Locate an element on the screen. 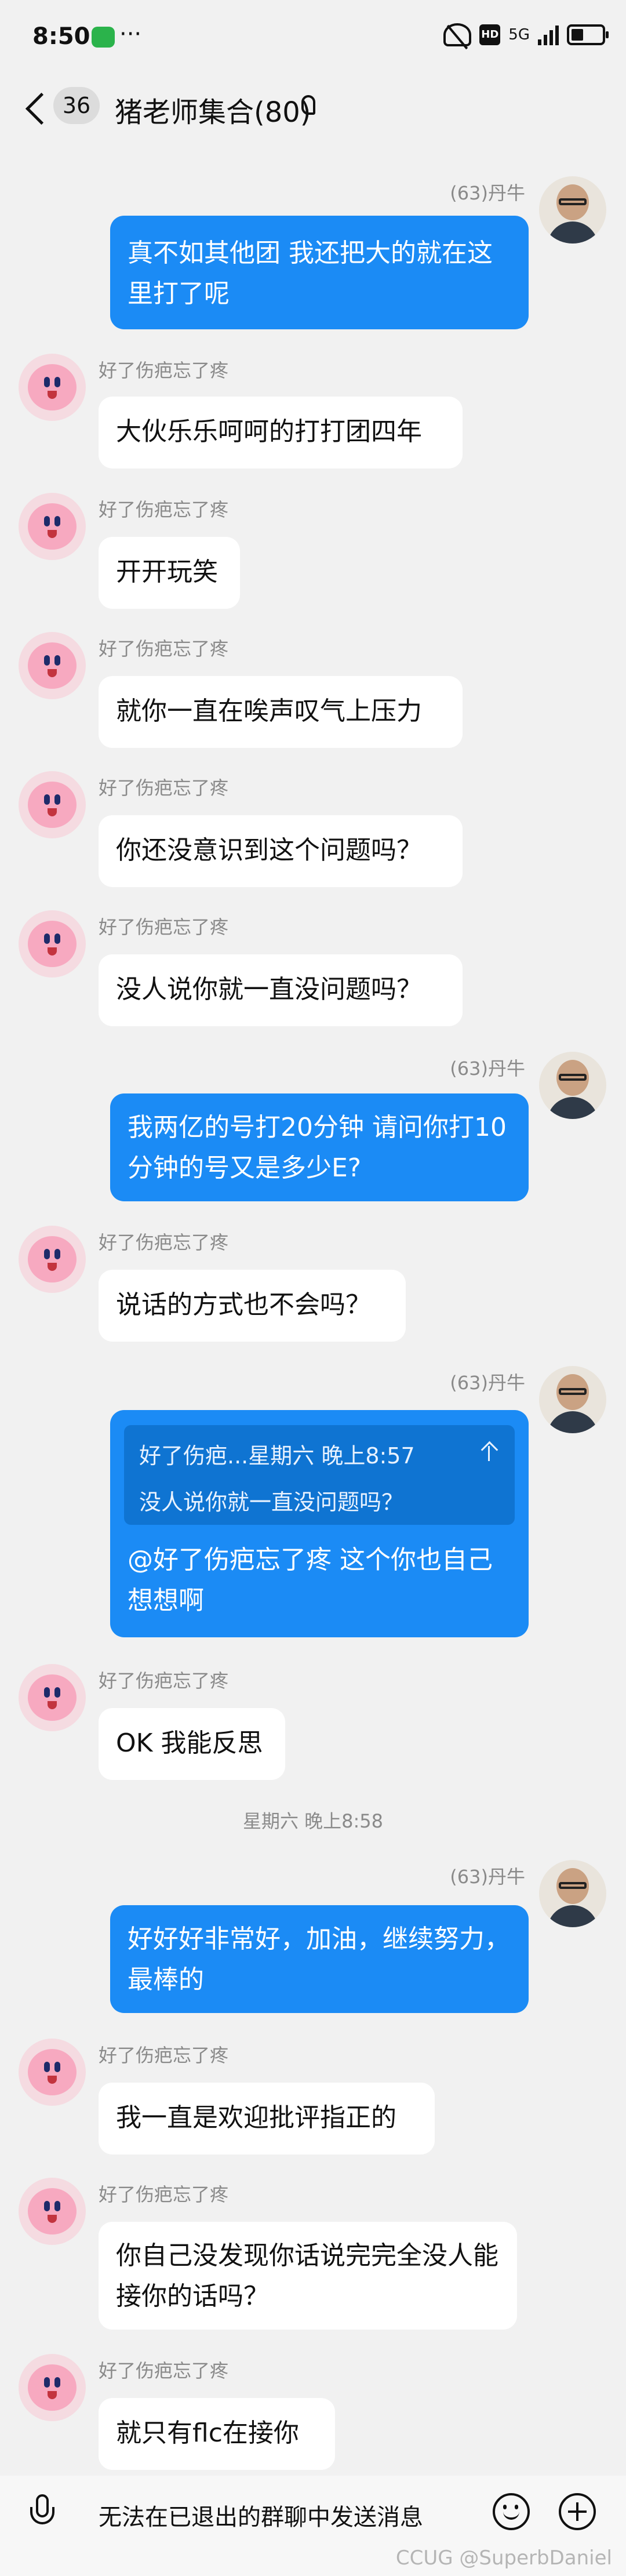 The height and width of the screenshot is (2576, 626). wechat-notification-icon is located at coordinates (103, 37).